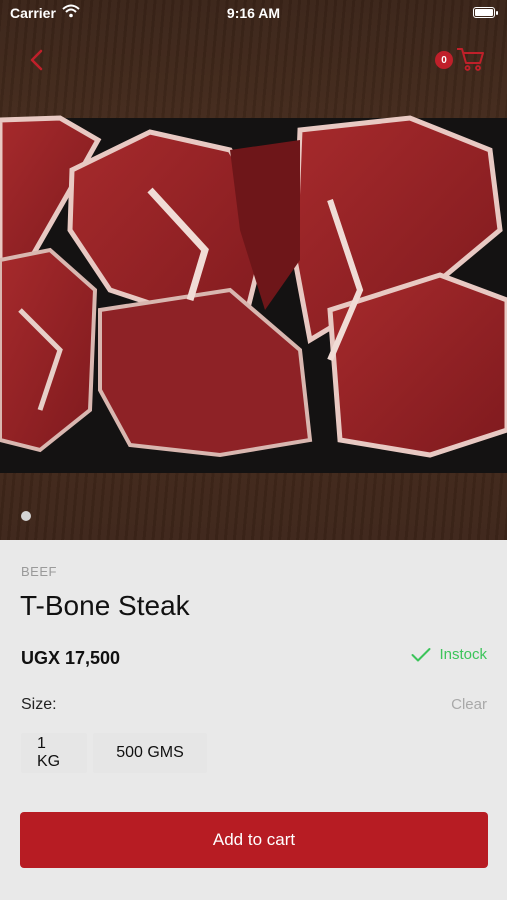  Describe the element at coordinates (26, 516) in the screenshot. I see `carousel-page-dot` at that location.